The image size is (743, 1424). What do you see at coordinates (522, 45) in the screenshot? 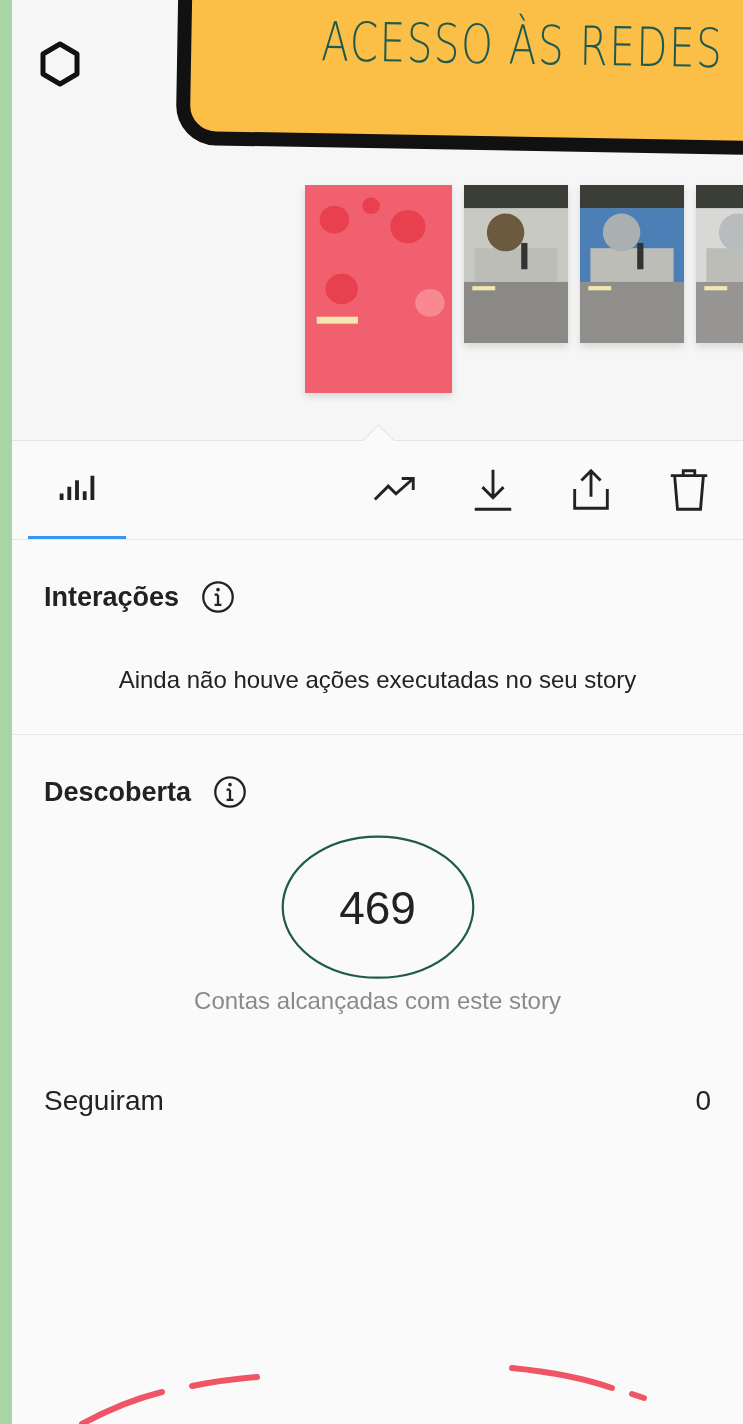
I see `banner-title: ACESSO ÀS REDES` at bounding box center [522, 45].